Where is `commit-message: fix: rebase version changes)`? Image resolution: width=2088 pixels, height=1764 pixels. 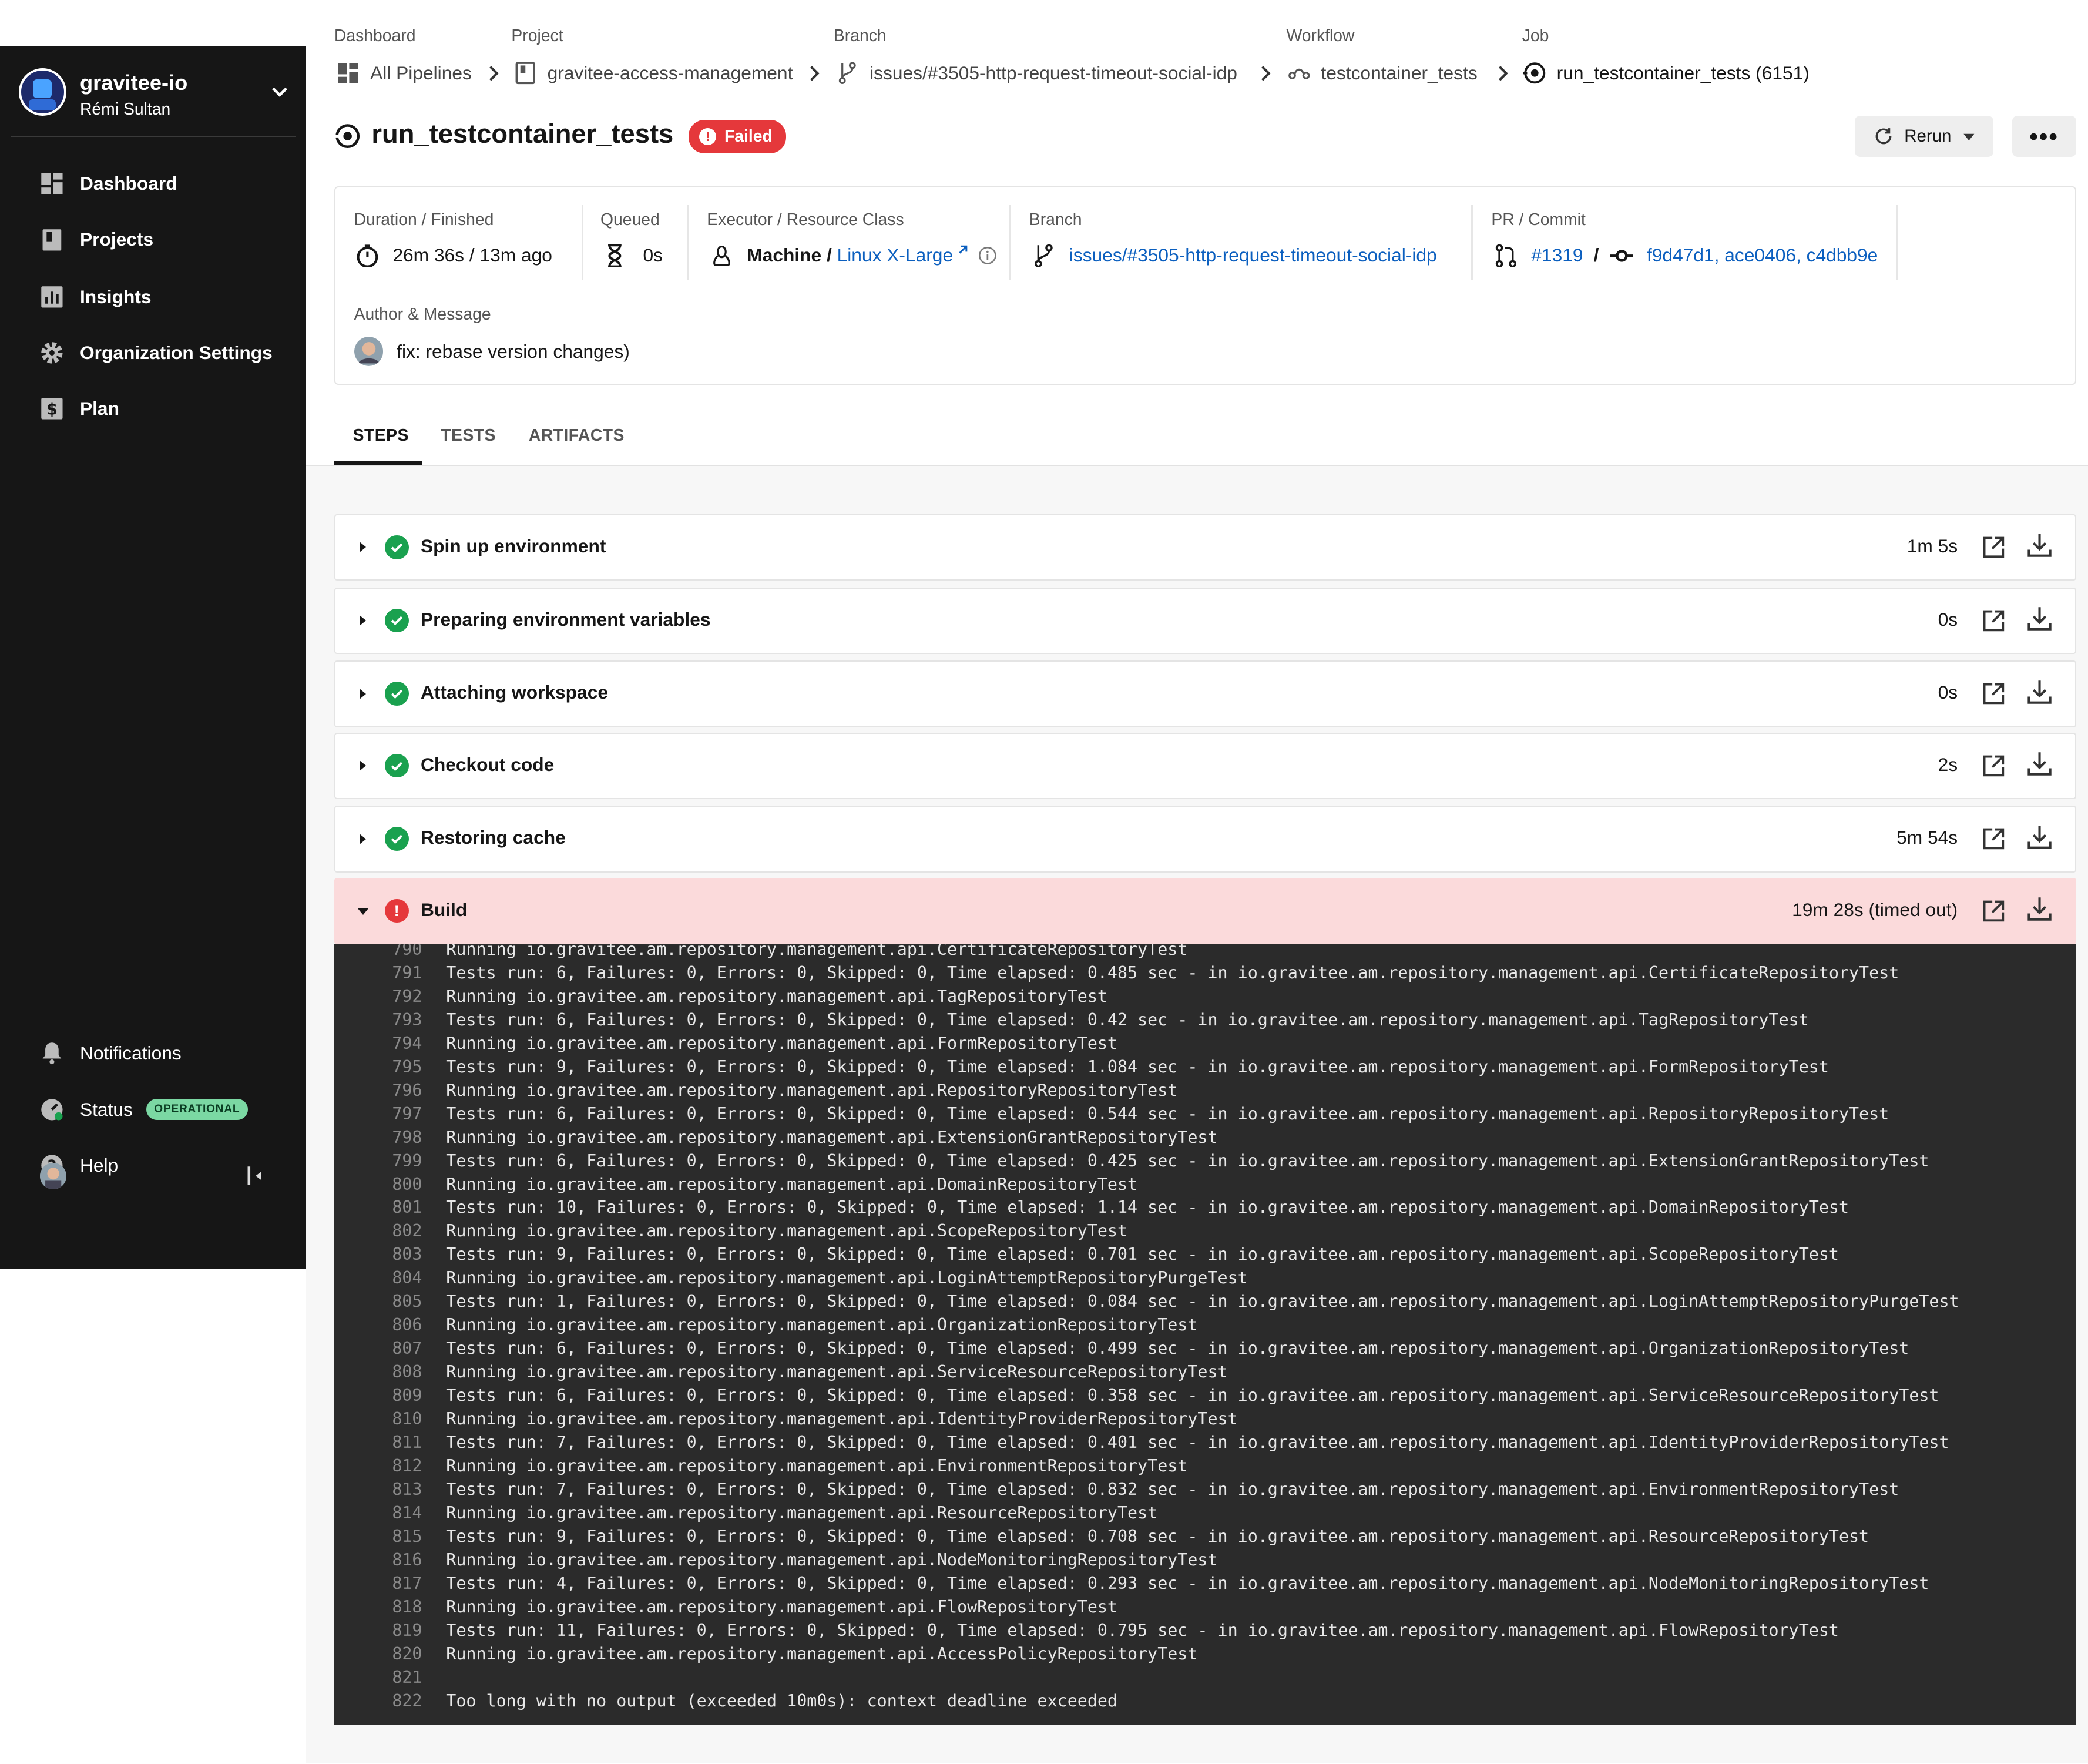 commit-message: fix: rebase version changes) is located at coordinates (513, 351).